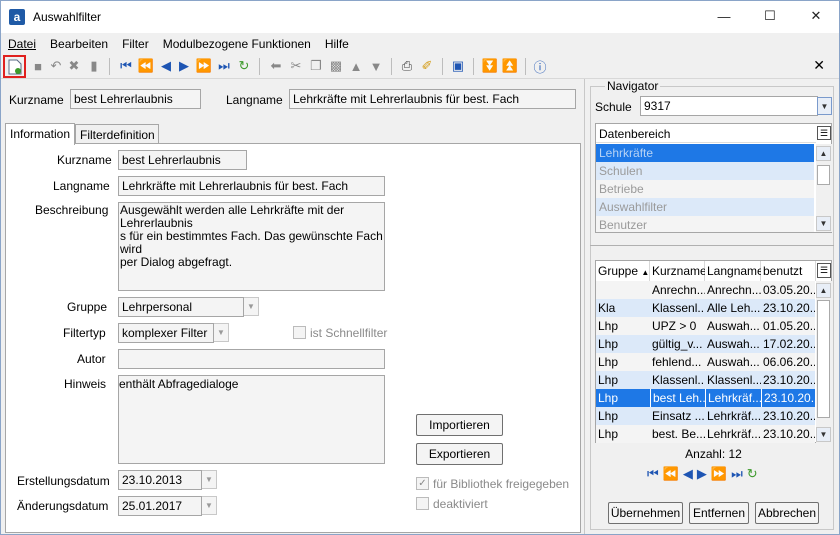 This screenshot has width=840, height=535. I want to click on entfernen-button: Entfernen, so click(719, 513).